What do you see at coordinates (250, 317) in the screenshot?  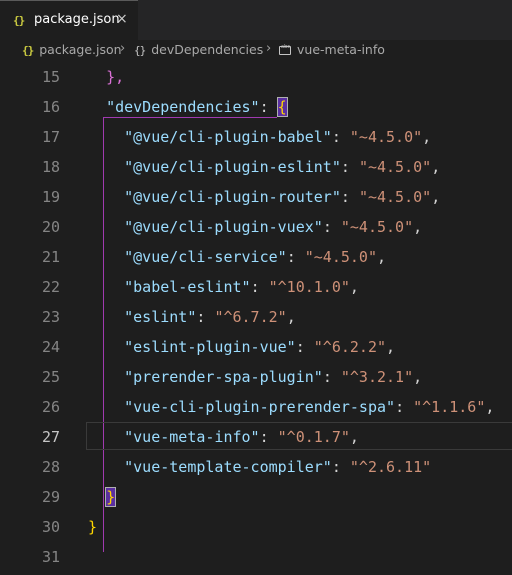 I see `json-value: "^6.7.2"` at bounding box center [250, 317].